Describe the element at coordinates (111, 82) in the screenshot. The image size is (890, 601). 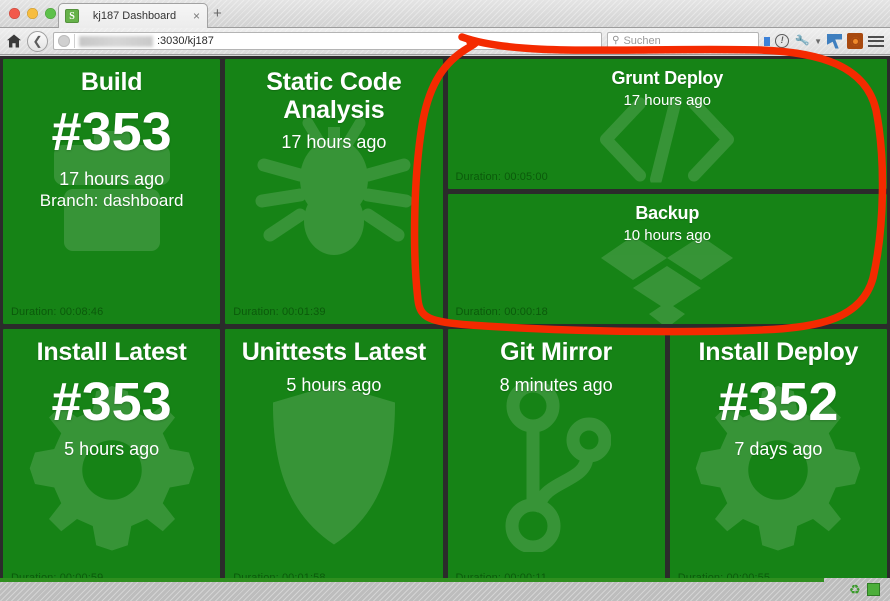
I see `tile-title: Build` at that location.